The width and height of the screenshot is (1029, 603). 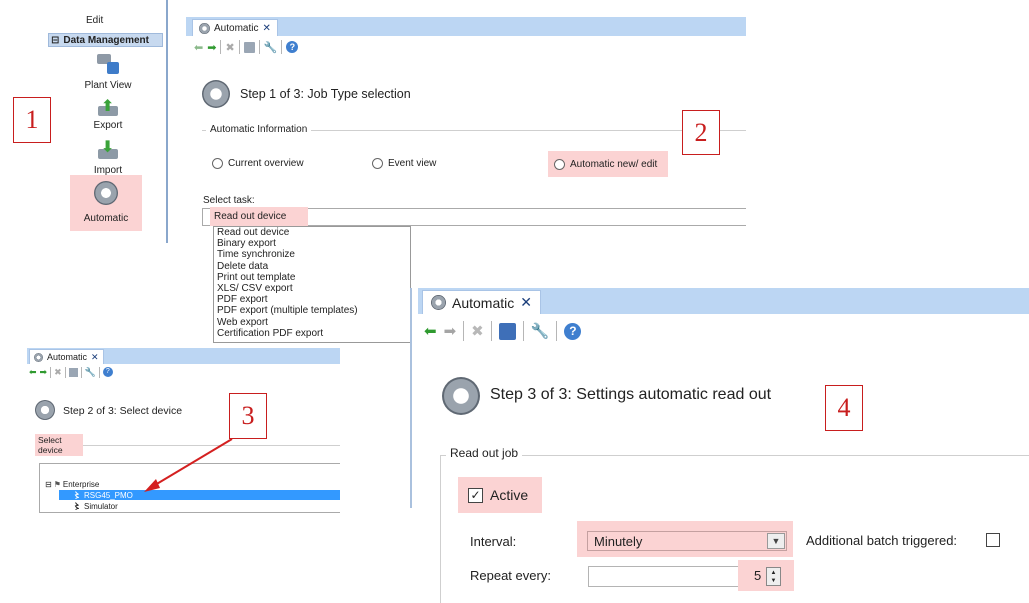 I want to click on help-icon: ?, so click(x=573, y=331).